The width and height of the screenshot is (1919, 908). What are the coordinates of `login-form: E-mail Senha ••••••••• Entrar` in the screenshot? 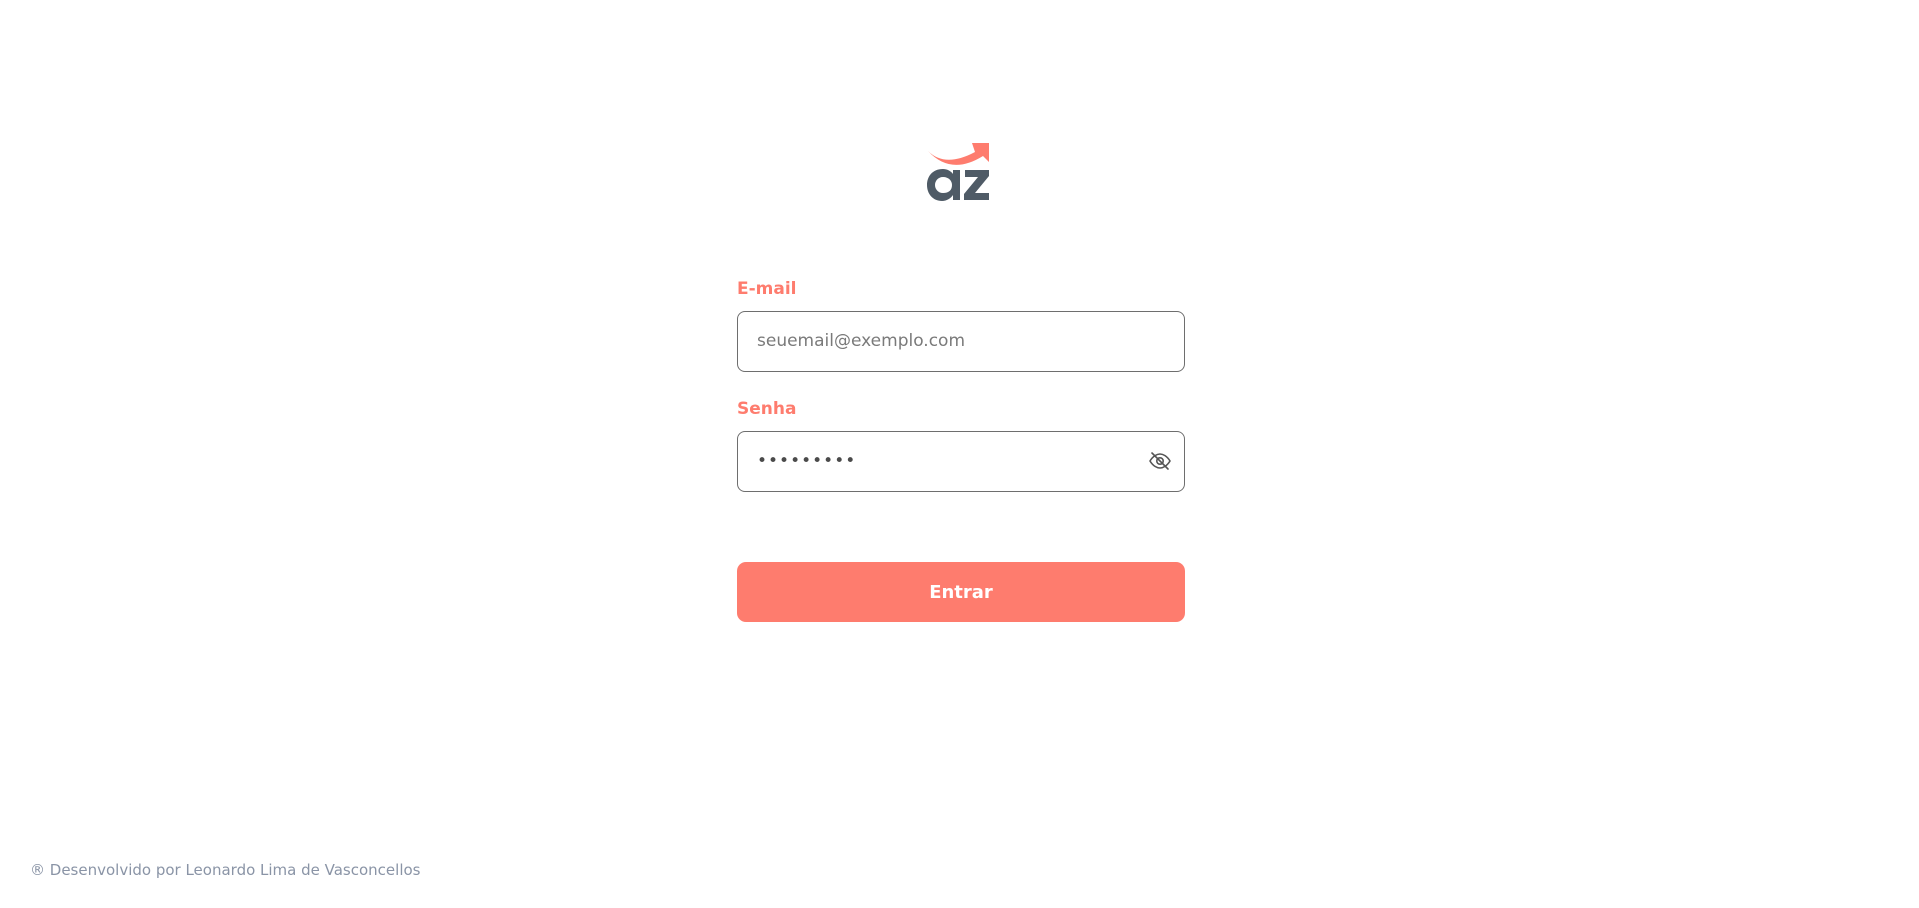 It's located at (961, 449).